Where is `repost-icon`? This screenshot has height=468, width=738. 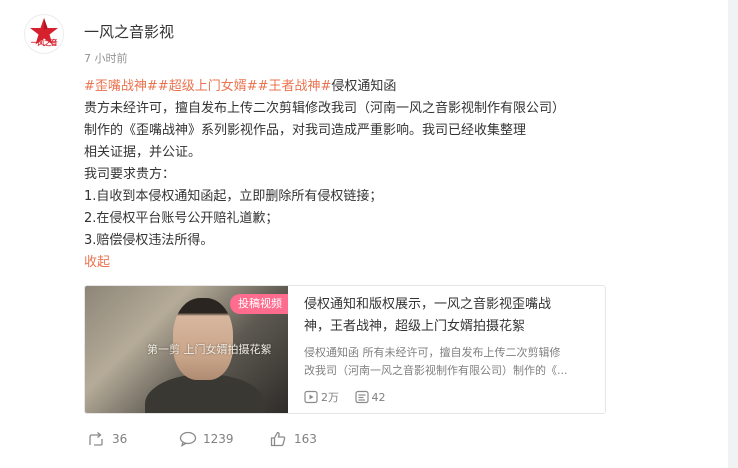
repost-icon is located at coordinates (96, 439).